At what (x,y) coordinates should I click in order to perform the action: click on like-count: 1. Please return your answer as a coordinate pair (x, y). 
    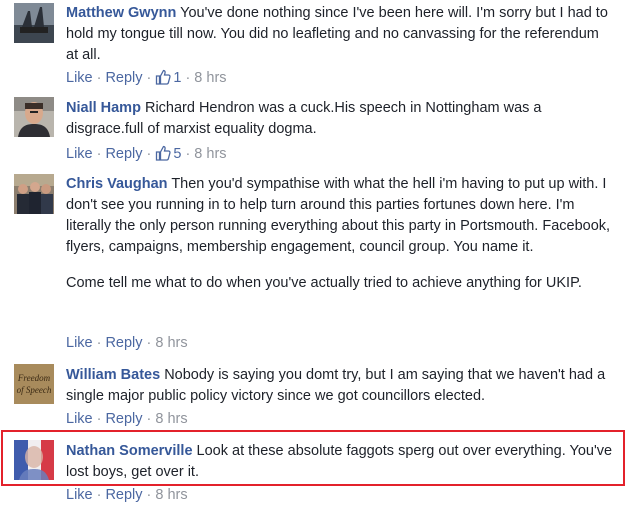
    Looking at the image, I should click on (168, 79).